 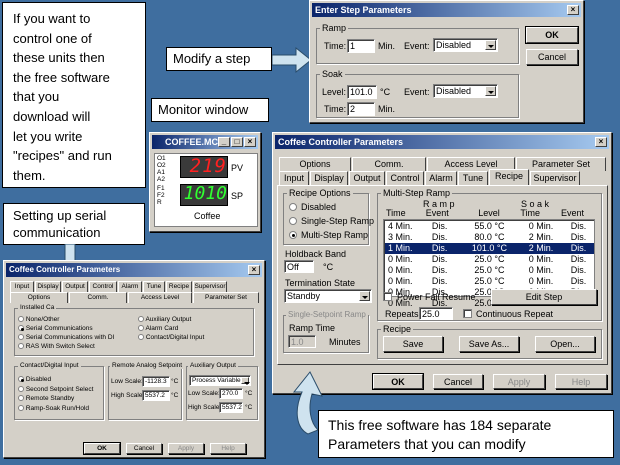 I want to click on tab-access-level: Access Level, so click(x=160, y=297).